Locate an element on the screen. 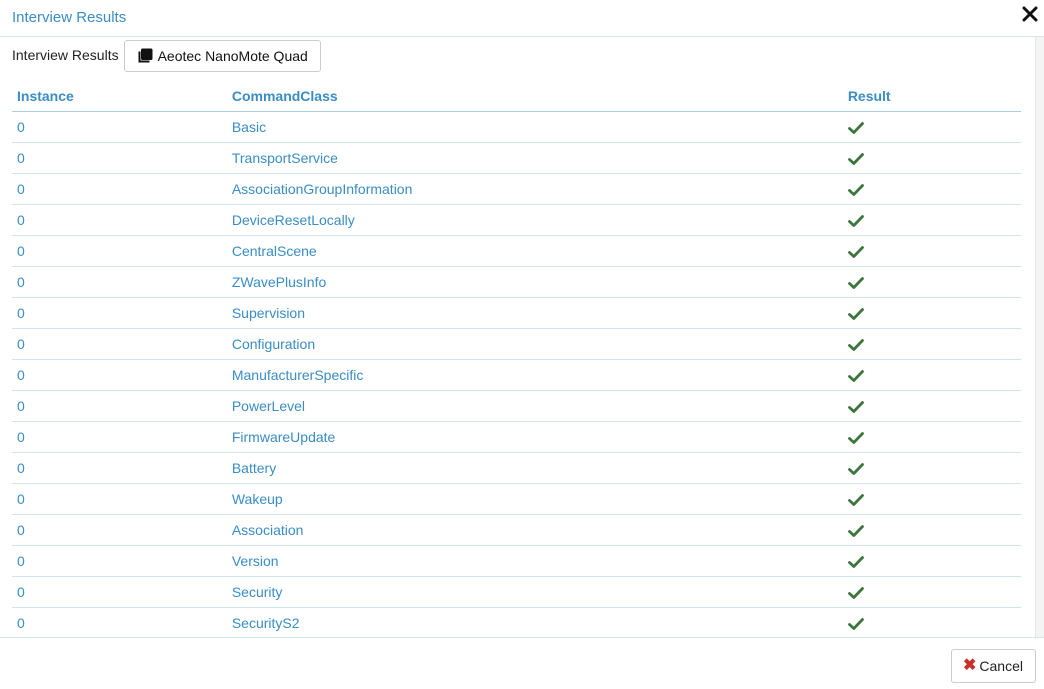 The height and width of the screenshot is (689, 1044). cell-commandclass: ZWavePlusInfo is located at coordinates (534, 282).